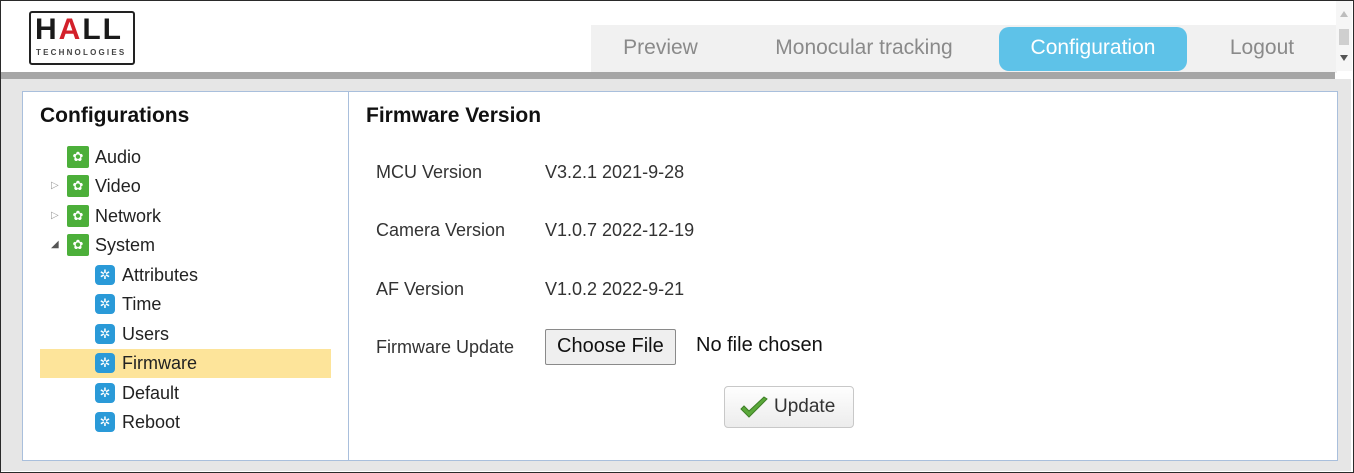 This screenshot has width=1354, height=473. I want to click on mcu-version-label: MCU Version, so click(429, 172).